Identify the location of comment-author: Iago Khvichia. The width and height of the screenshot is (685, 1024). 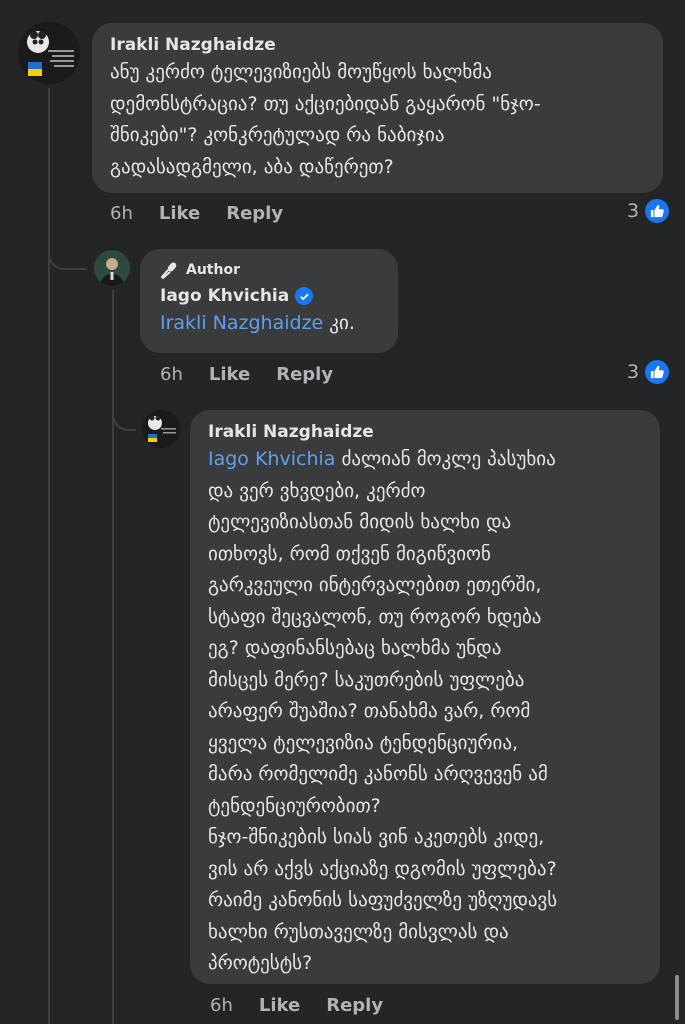
(269, 296).